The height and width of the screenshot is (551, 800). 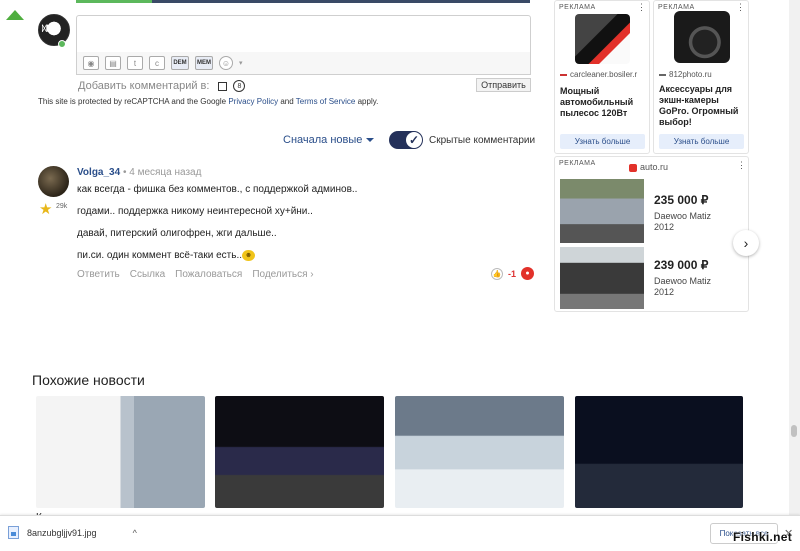 I want to click on help-circle-icon: 8, so click(x=239, y=86).